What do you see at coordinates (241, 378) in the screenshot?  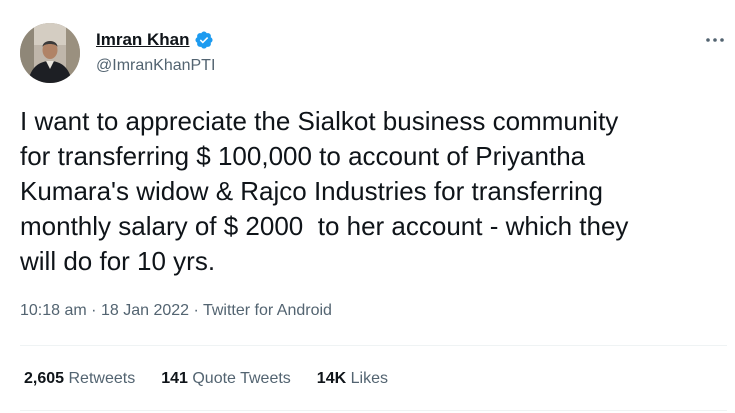 I see `quote-tweets-label: Quote Tweets` at bounding box center [241, 378].